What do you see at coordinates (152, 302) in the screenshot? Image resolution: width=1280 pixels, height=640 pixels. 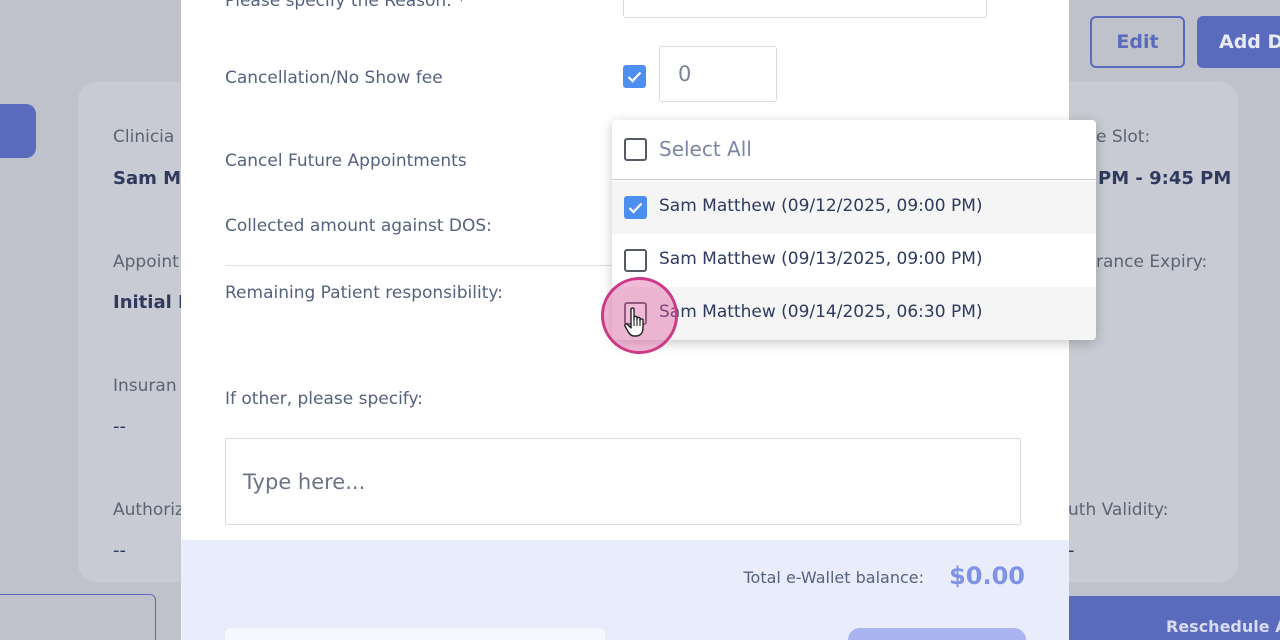 I see `appointment-value: Initial E` at bounding box center [152, 302].